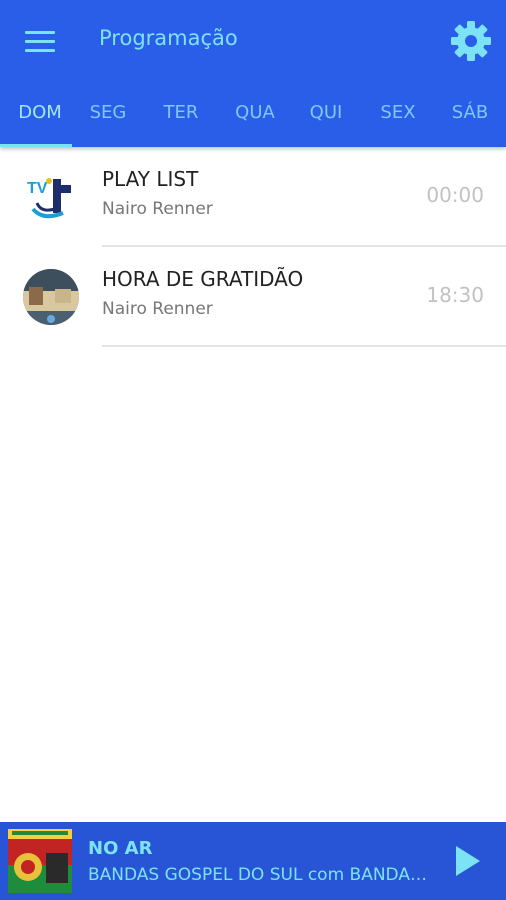  What do you see at coordinates (51, 297) in the screenshot?
I see `program-photo-thumb` at bounding box center [51, 297].